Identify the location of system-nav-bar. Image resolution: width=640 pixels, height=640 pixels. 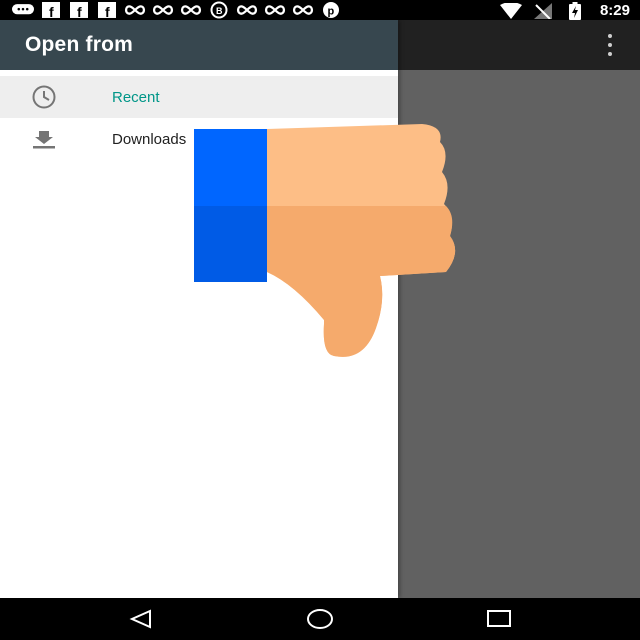
(320, 619).